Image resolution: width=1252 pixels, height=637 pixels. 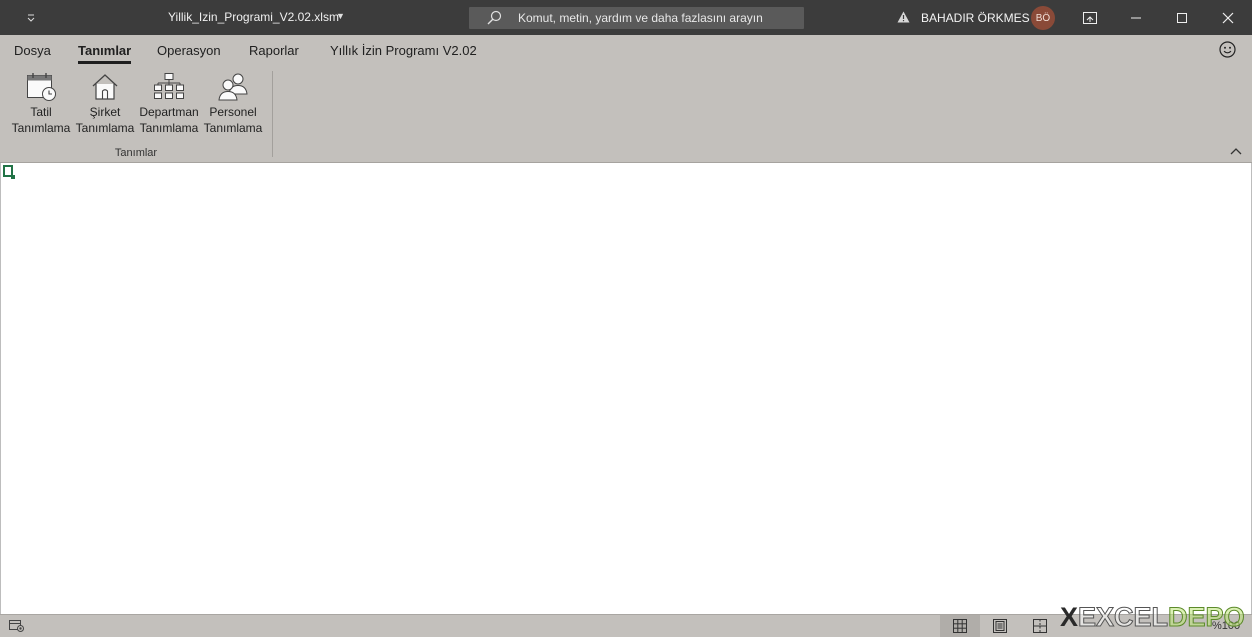 I want to click on tab-dosya: Dosya, so click(x=32, y=50).